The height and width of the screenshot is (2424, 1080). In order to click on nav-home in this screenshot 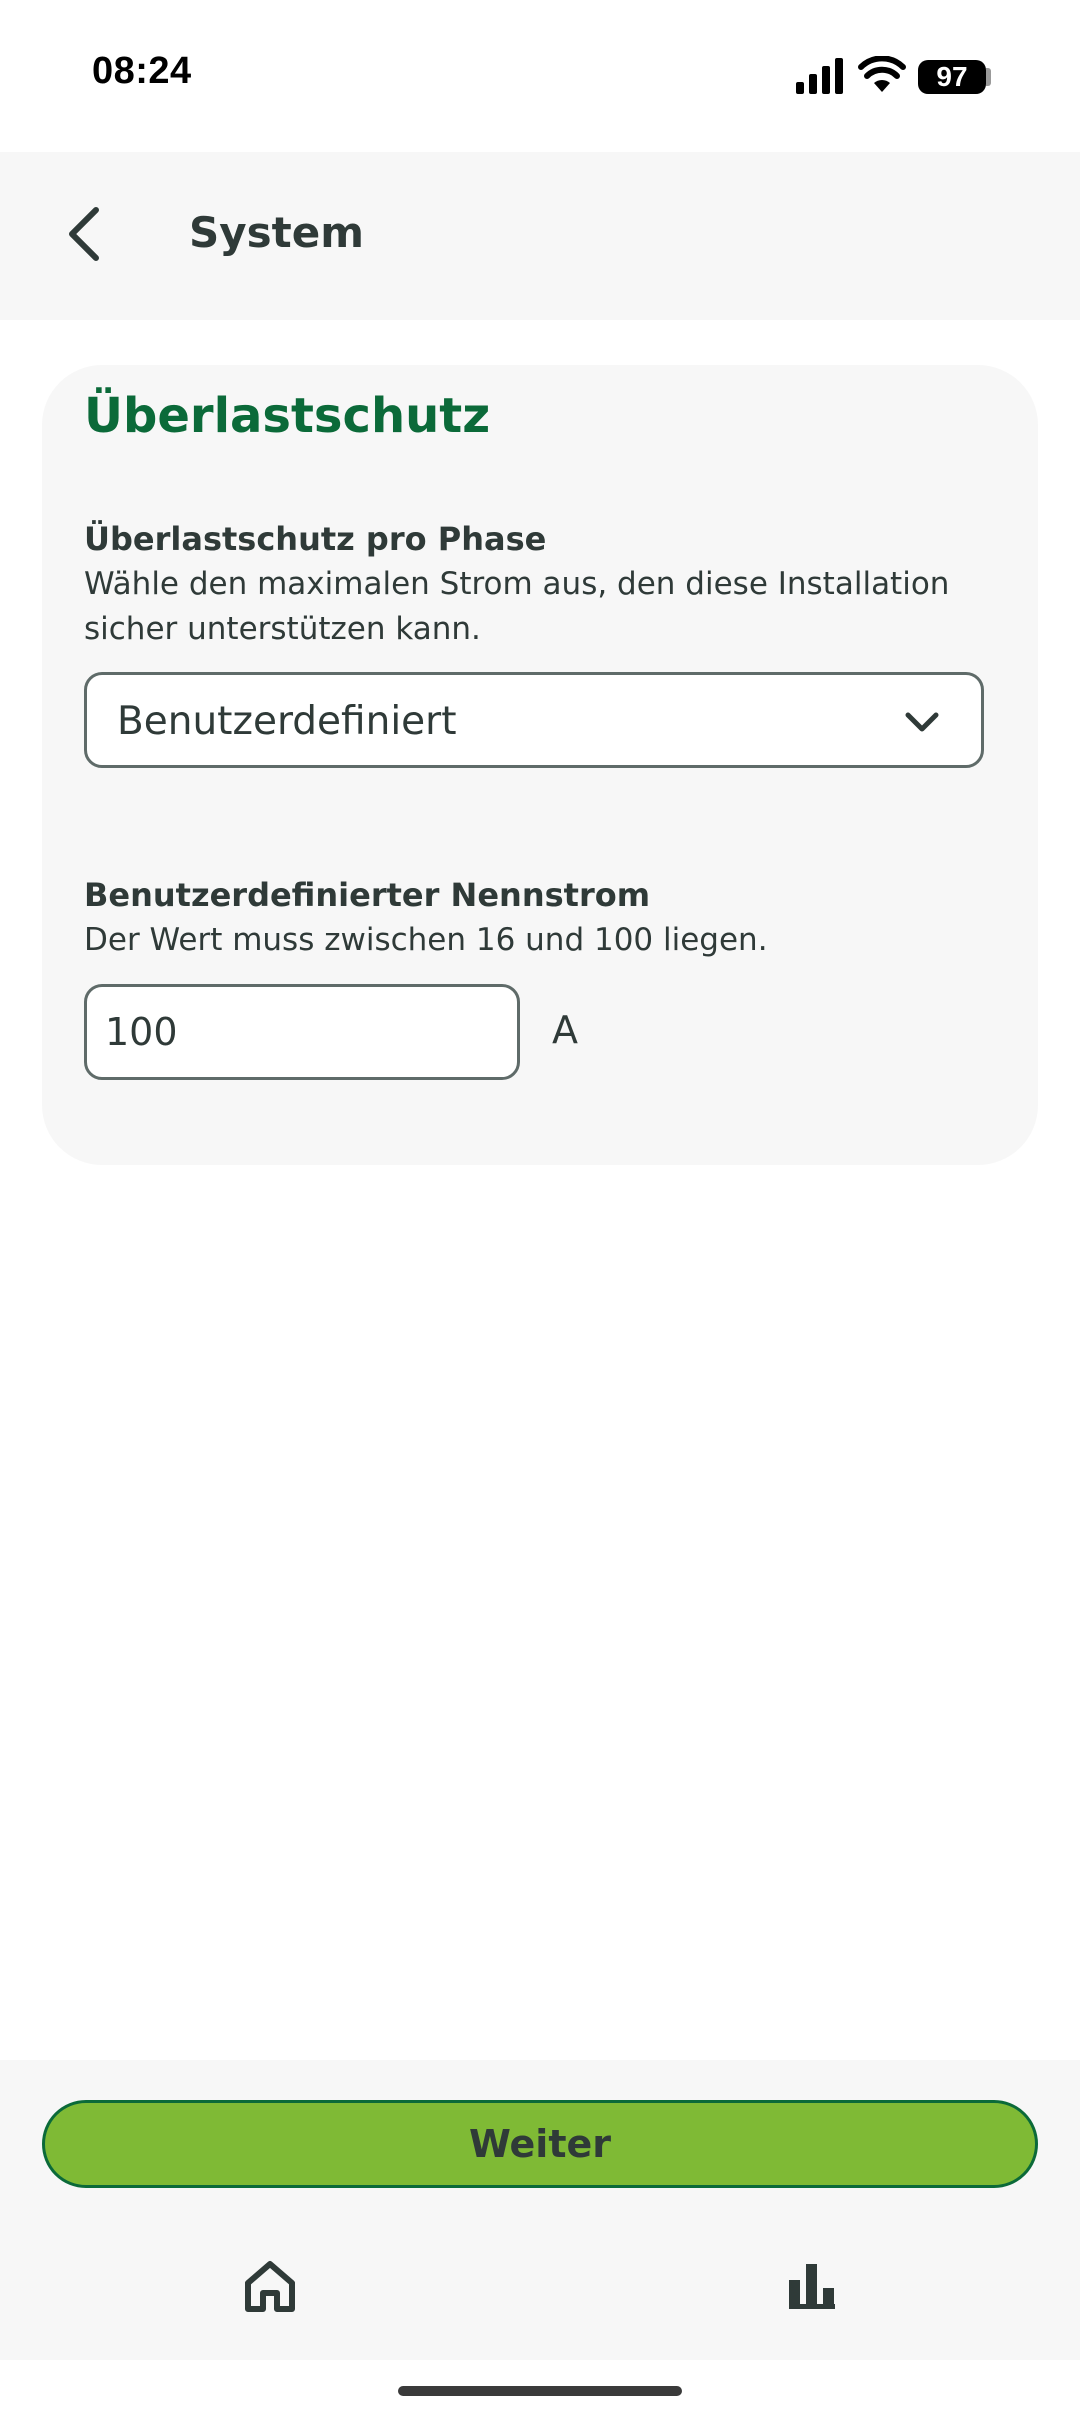, I will do `click(270, 2286)`.